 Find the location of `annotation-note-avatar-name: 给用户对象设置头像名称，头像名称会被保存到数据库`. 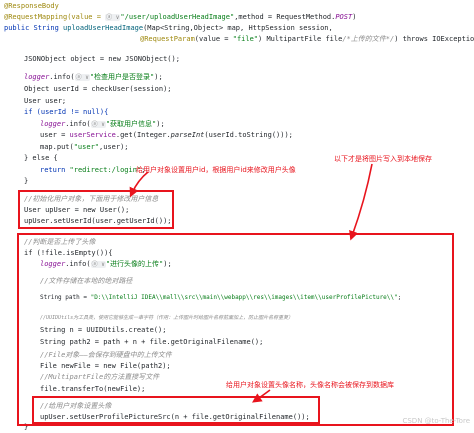

annotation-note-avatar-name: 给用户对象设置头像名称，头像名称会被保存到数据库 is located at coordinates (310, 385).